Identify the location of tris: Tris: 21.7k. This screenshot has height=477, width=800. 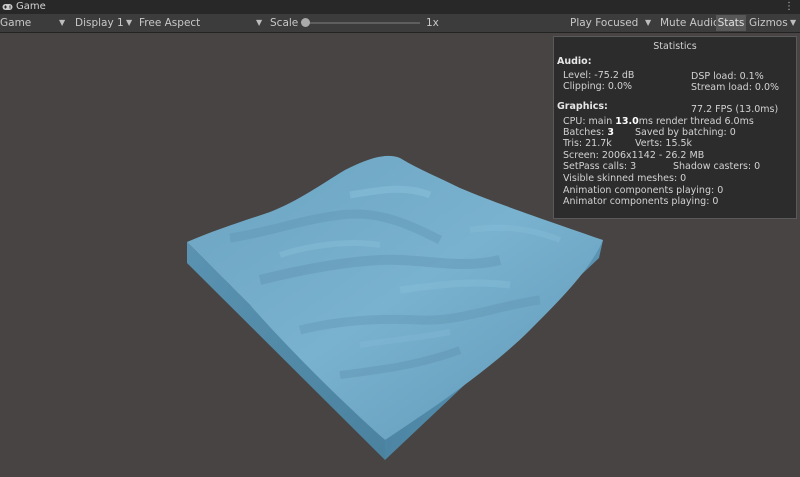
(587, 143).